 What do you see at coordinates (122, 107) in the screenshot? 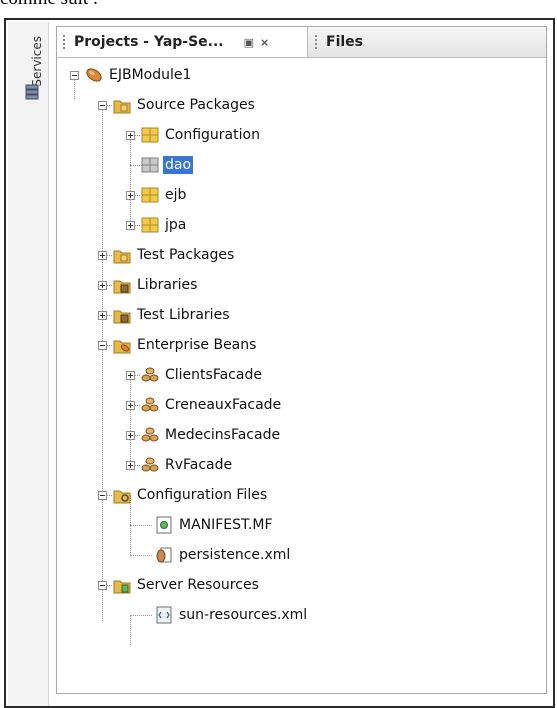
I see `source-folder-icon` at bounding box center [122, 107].